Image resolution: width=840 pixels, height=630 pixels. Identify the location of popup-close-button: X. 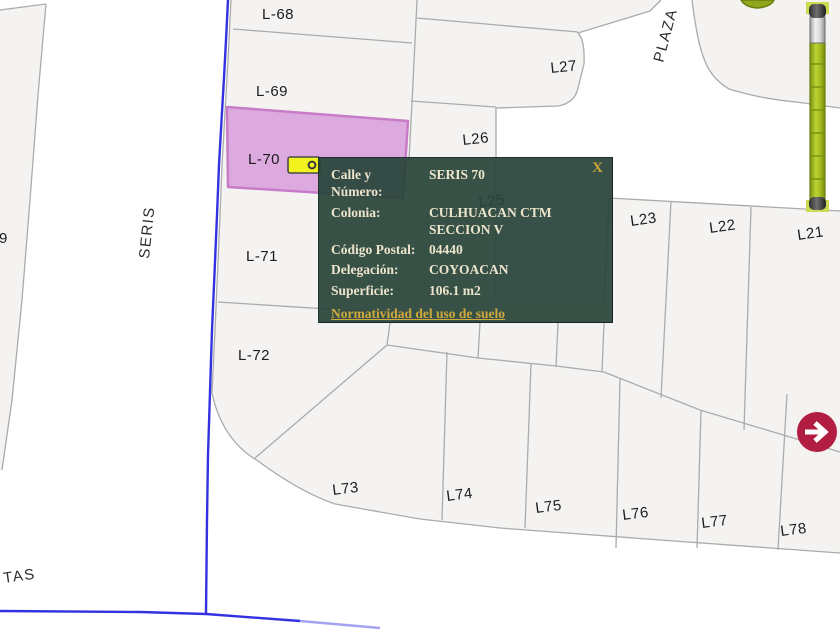
(597, 168).